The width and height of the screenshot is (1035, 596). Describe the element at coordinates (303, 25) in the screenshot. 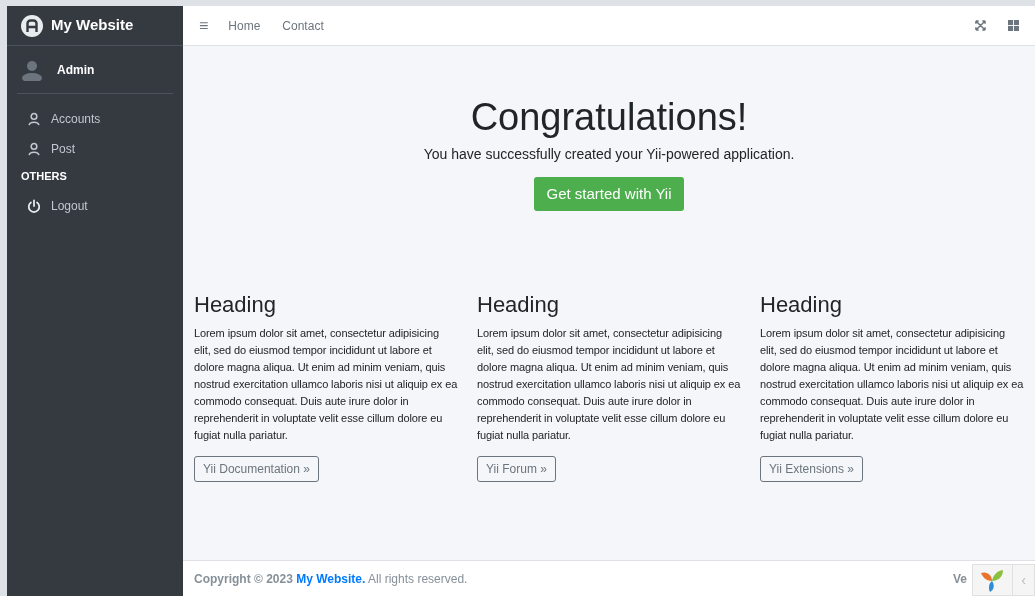

I see `nav-link: Contact` at that location.